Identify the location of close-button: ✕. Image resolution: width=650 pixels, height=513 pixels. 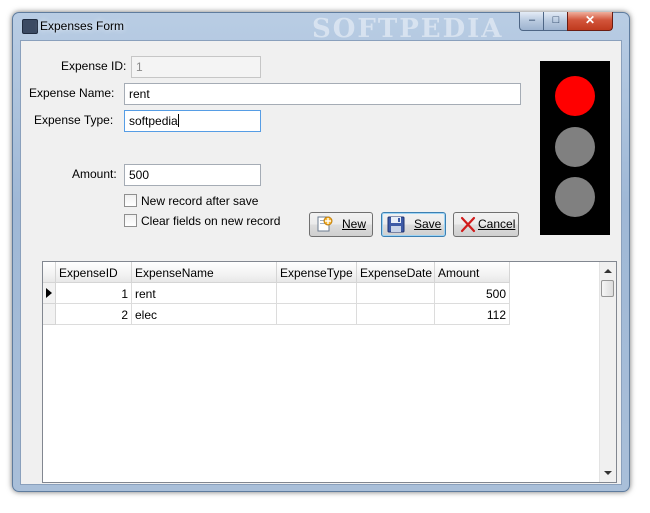
(590, 21).